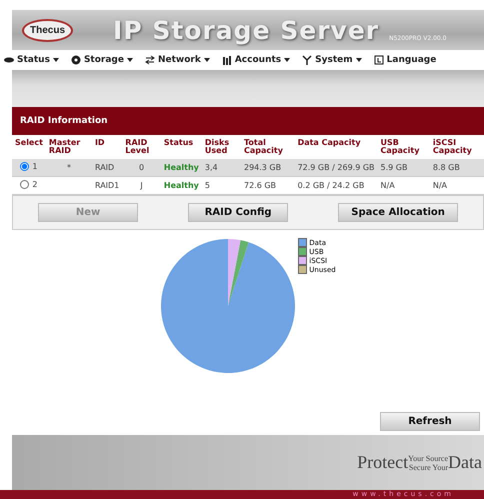 The width and height of the screenshot is (484, 499). I want to click on menu-item: Status, so click(33, 60).